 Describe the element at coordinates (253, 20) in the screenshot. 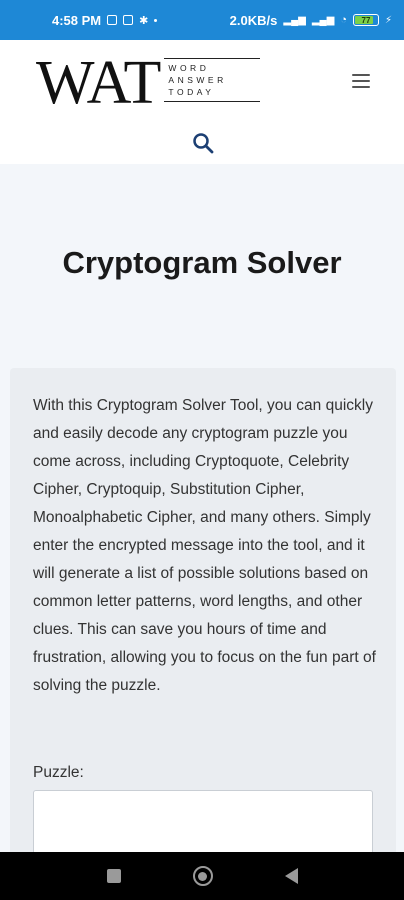

I see `network-speed: 2.0KB/s` at that location.